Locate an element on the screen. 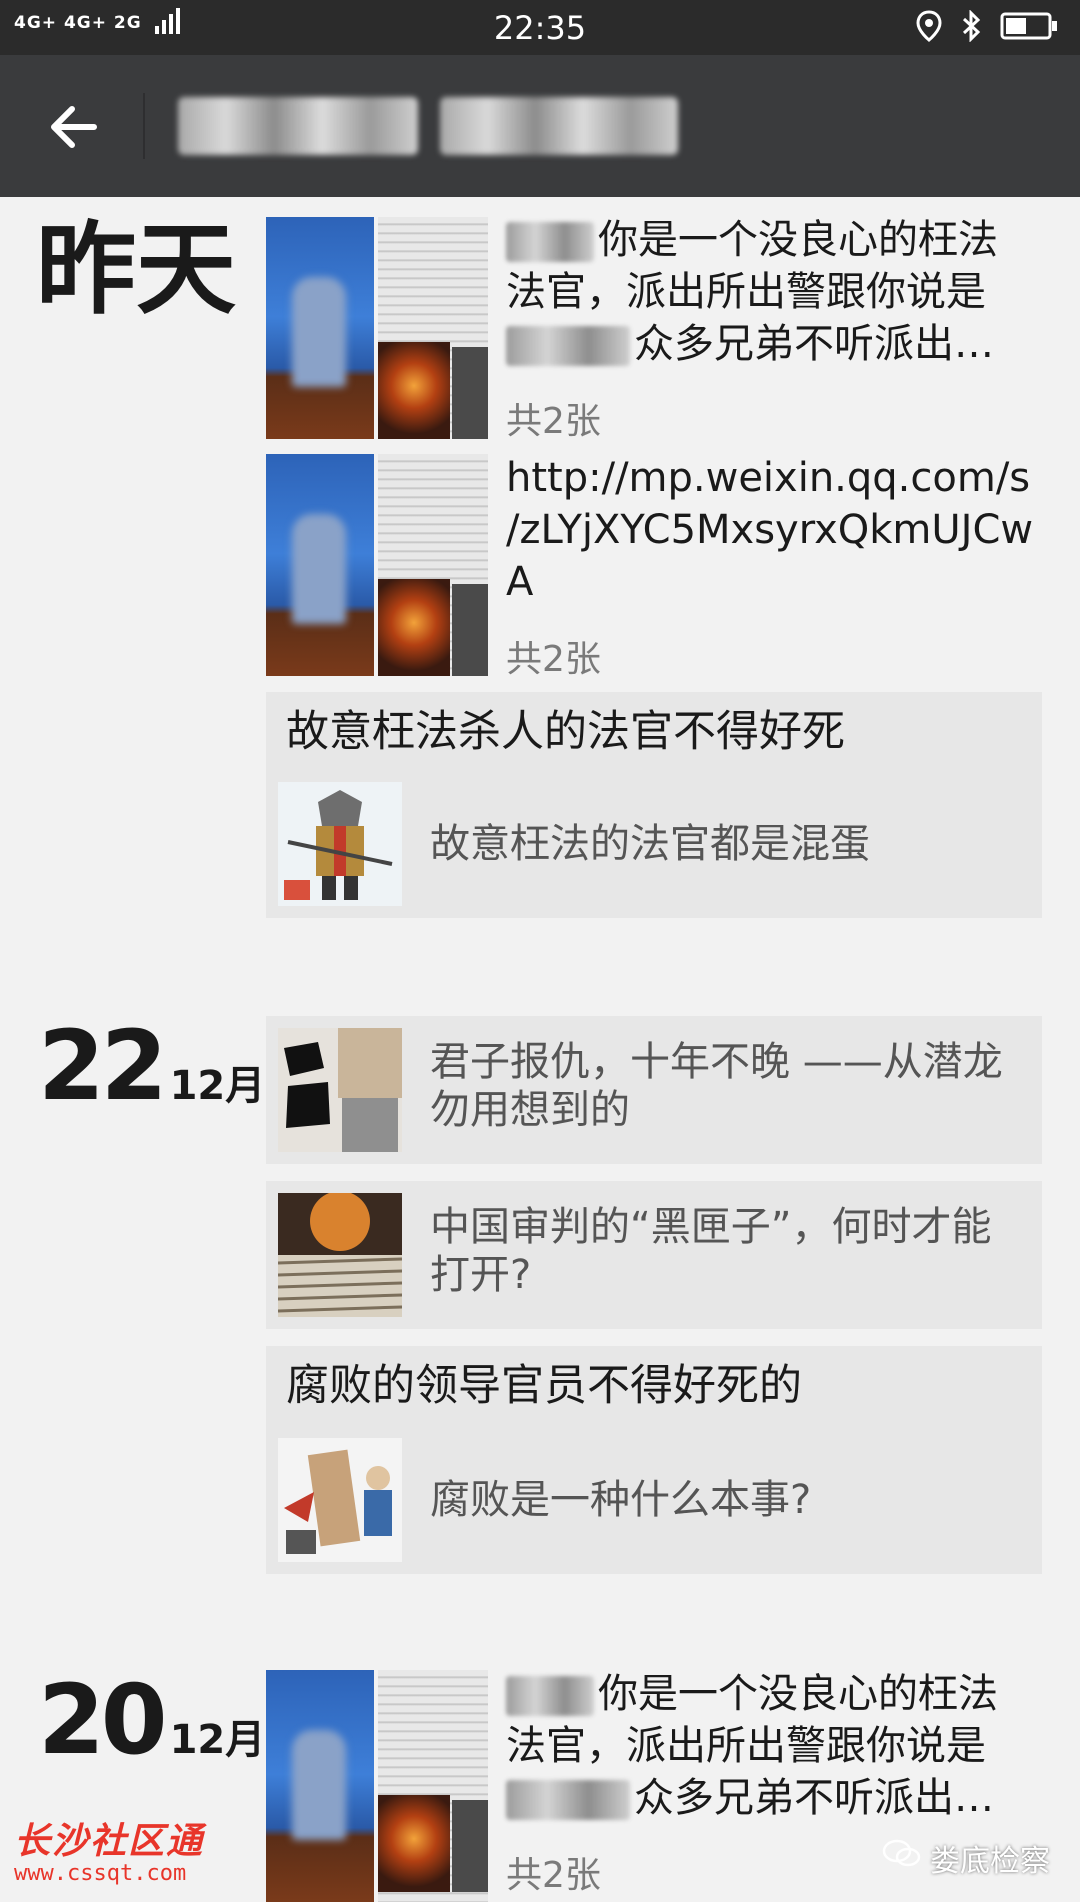  card-title-line: 君子报仇，十年不晚 ——从潜龙 is located at coordinates (716, 1062).